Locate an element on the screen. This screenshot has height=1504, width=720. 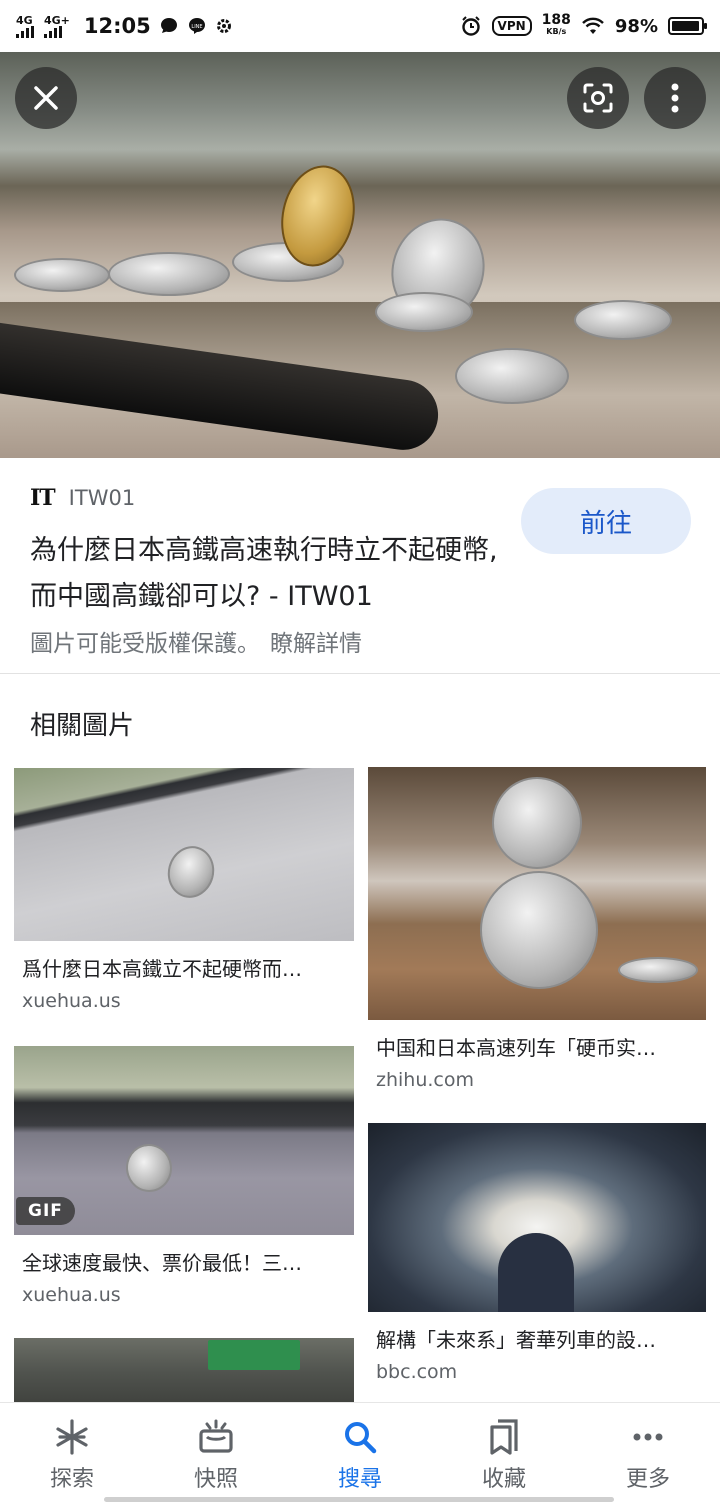
nav-collections: 收藏 is located at coordinates (504, 1460).